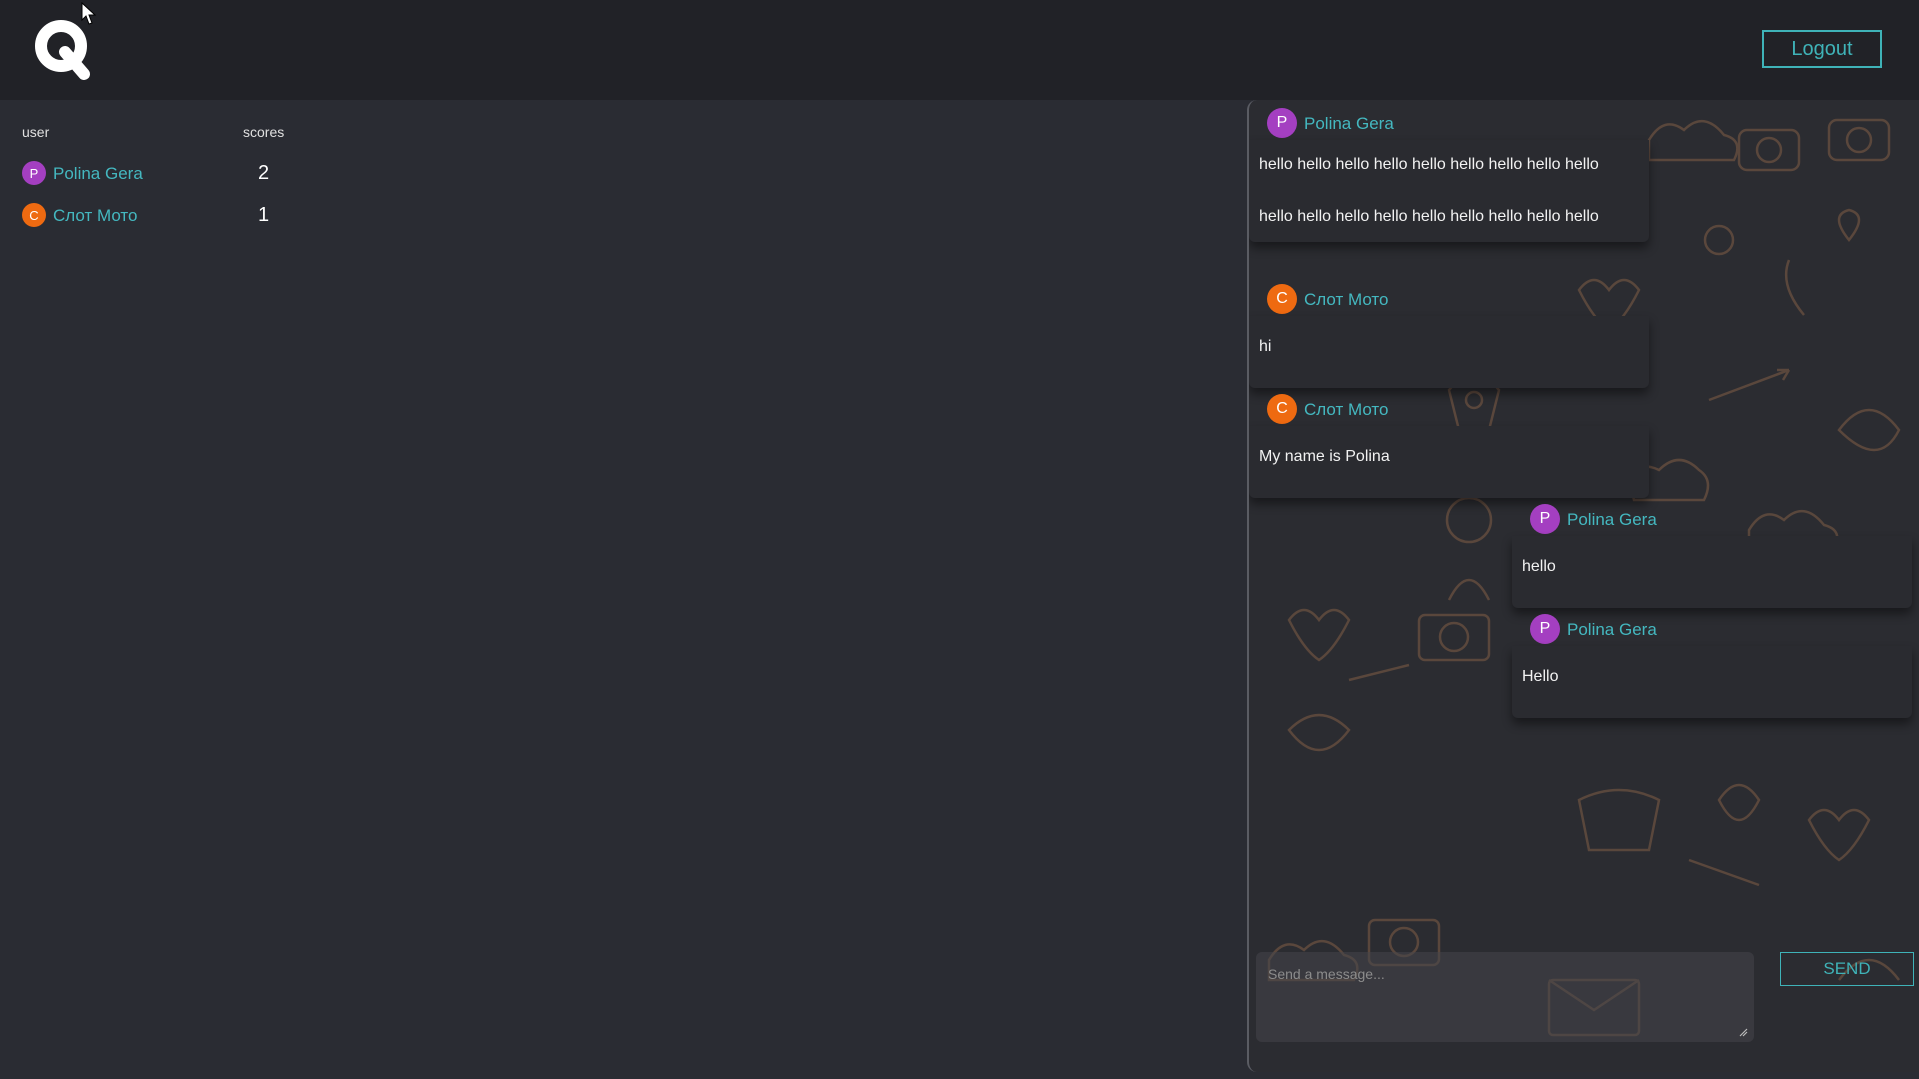  Describe the element at coordinates (959, 50) in the screenshot. I see `top-bar: Logout` at that location.